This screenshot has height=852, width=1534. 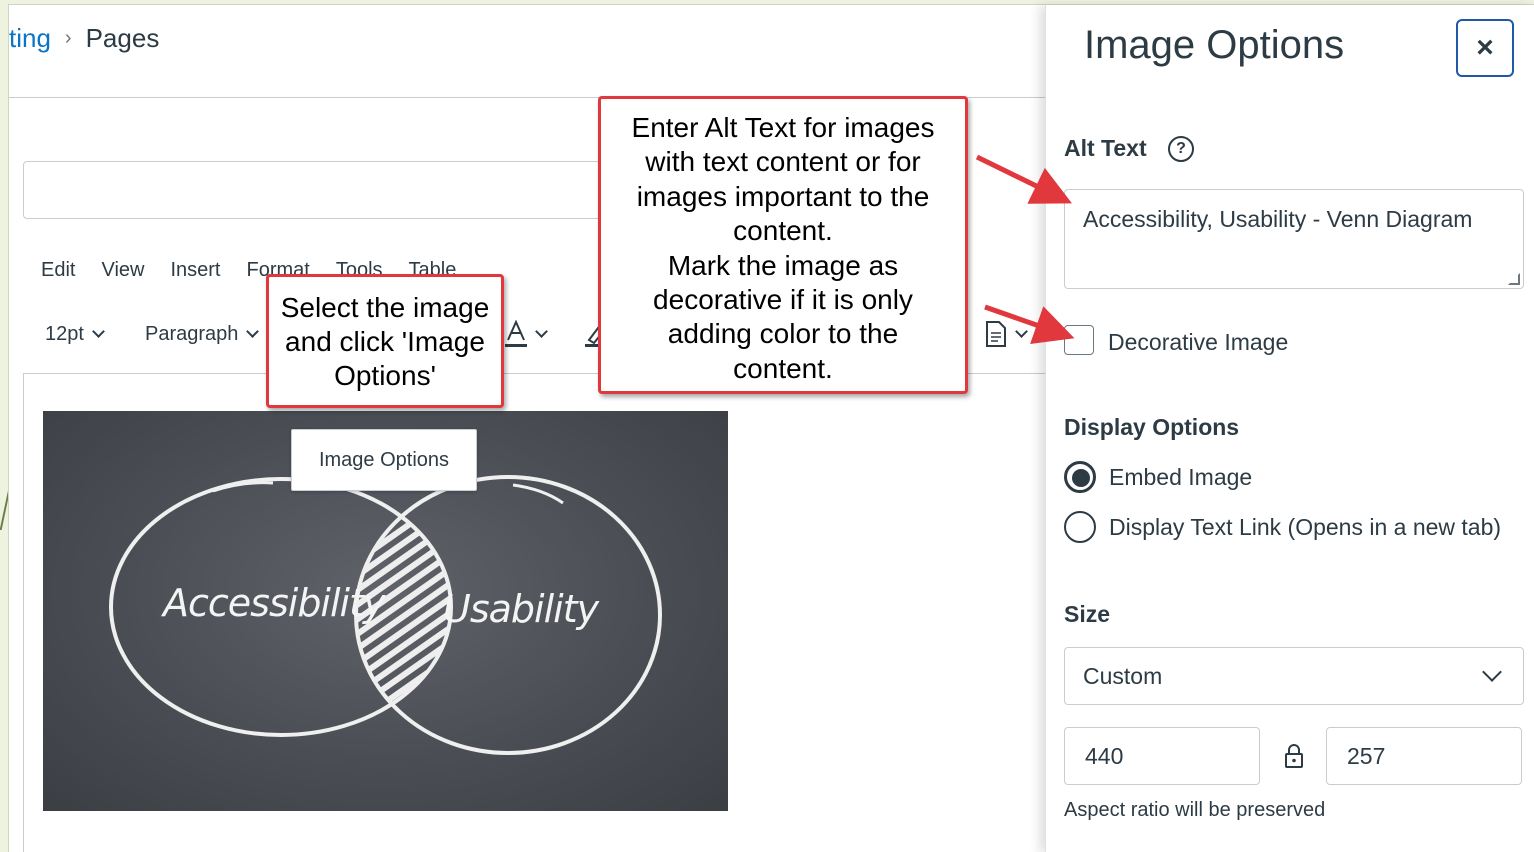 What do you see at coordinates (1294, 676) in the screenshot?
I see `size-select: Custom` at bounding box center [1294, 676].